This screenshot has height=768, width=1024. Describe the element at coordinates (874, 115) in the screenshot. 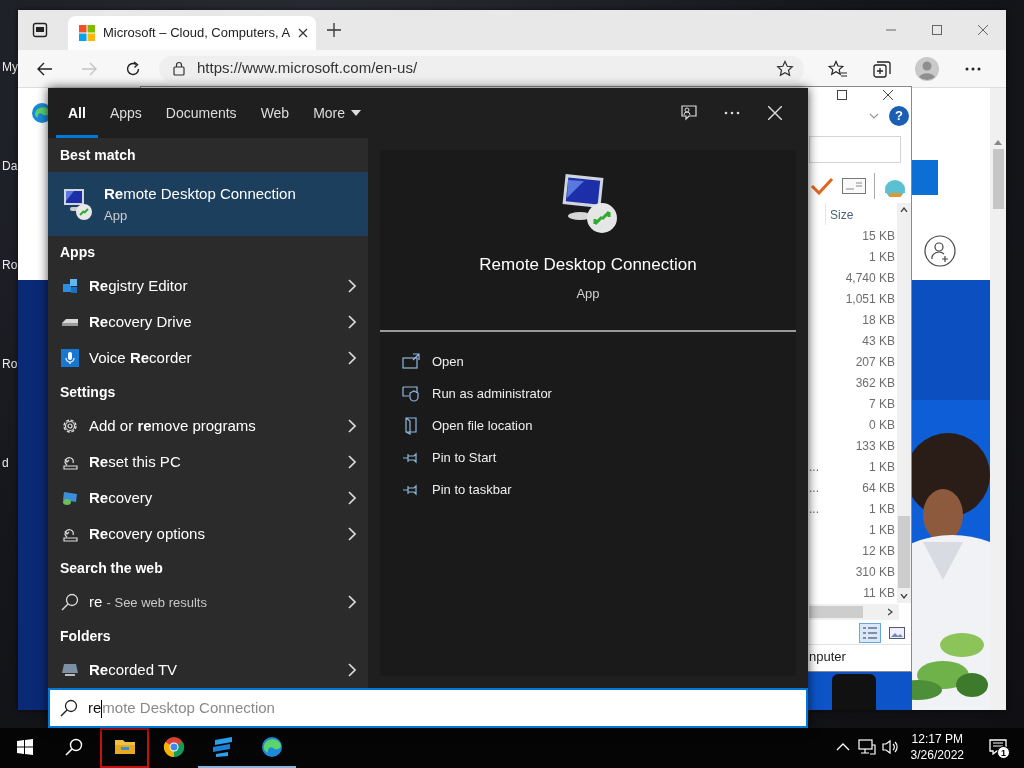

I see `chevron-down-icon` at that location.